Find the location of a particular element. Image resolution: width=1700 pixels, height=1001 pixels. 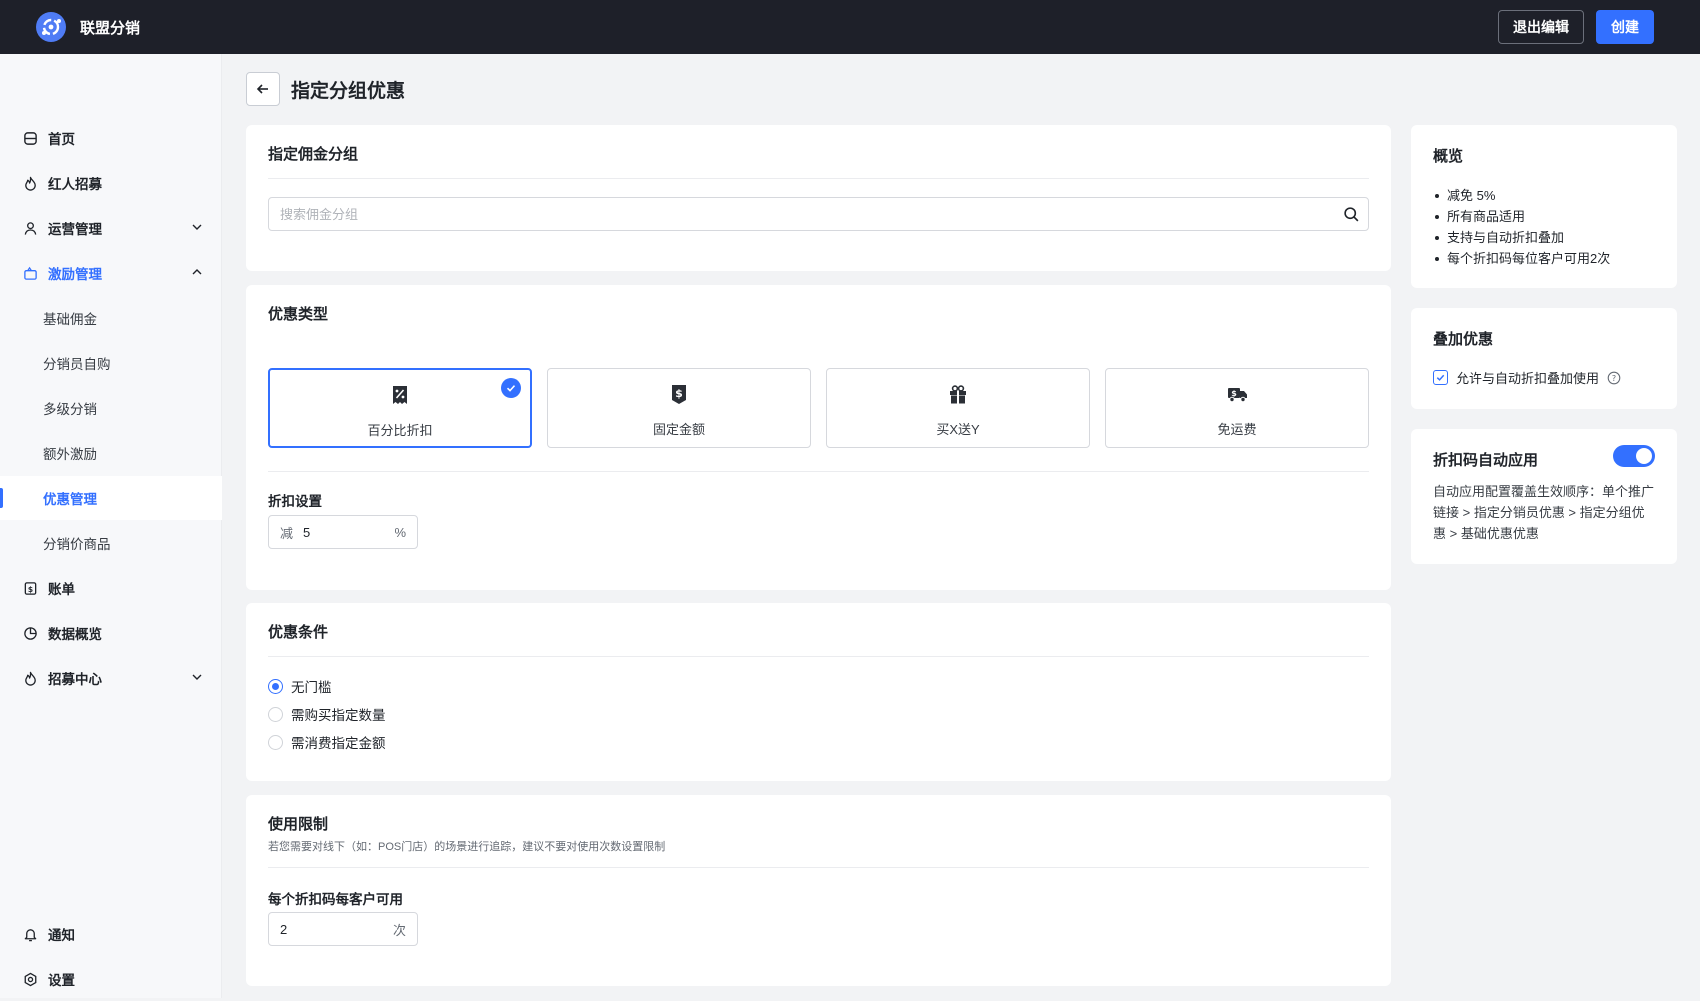

discount-type-percentage: 百分比折扣 is located at coordinates (400, 408).